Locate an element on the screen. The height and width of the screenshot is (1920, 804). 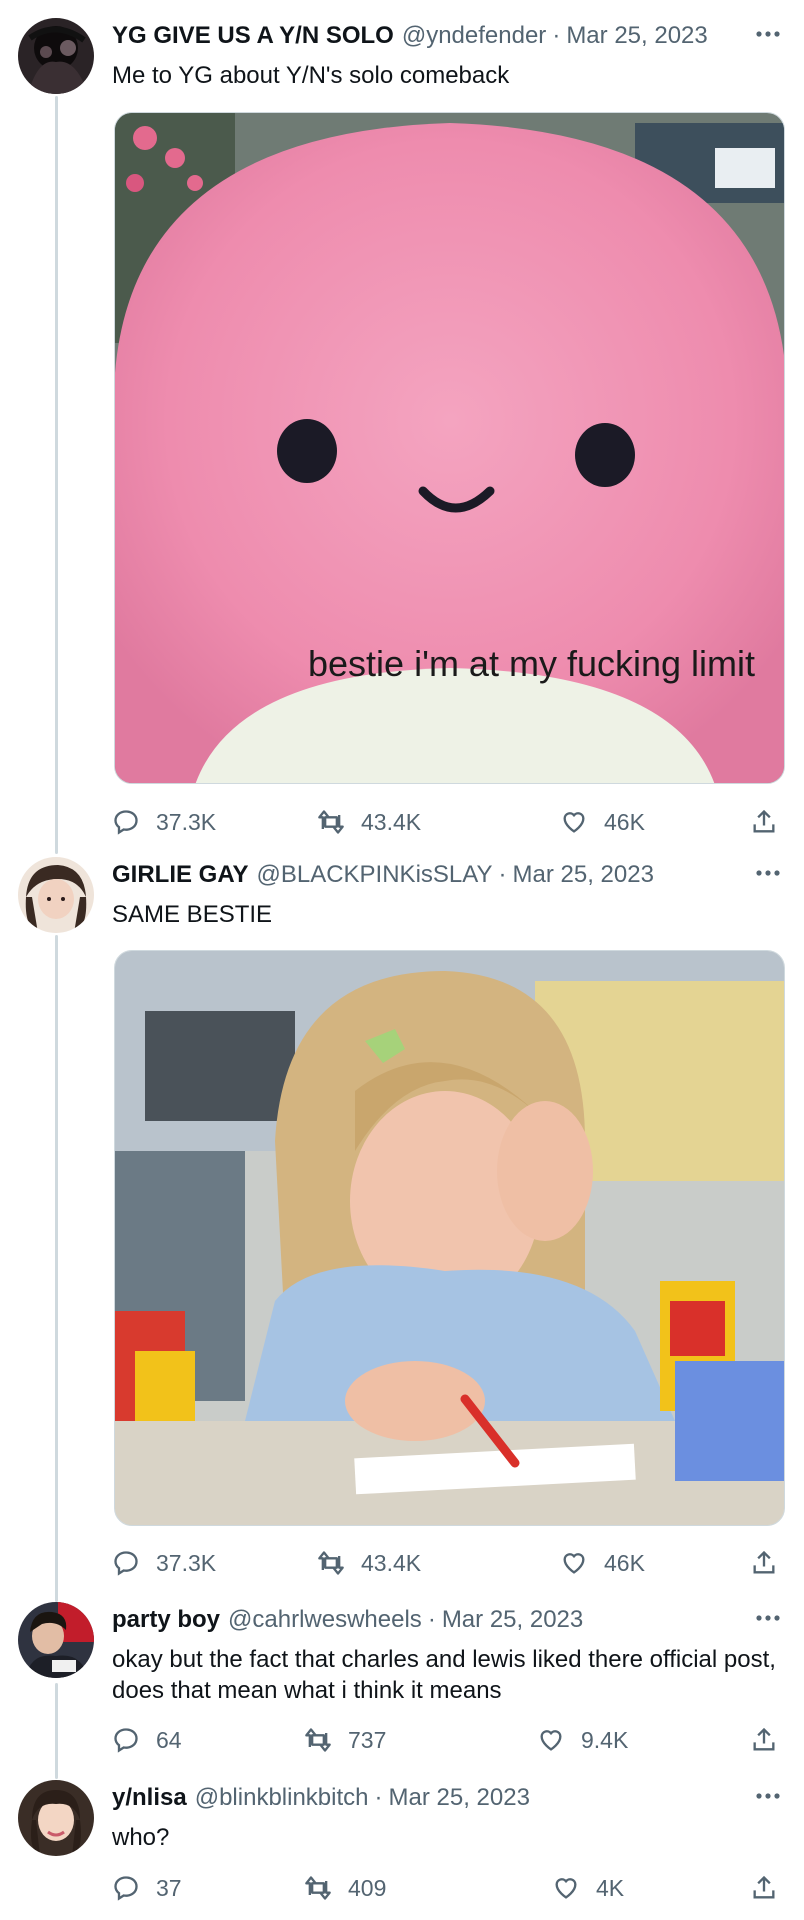
meme-caption: bestie i'm at my fucking limit is located at coordinates (531, 663).